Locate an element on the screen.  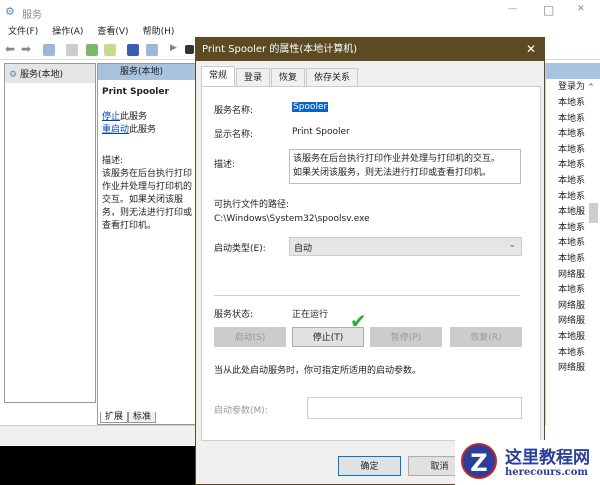
back-icon: ⬅ is located at coordinates (10, 49).